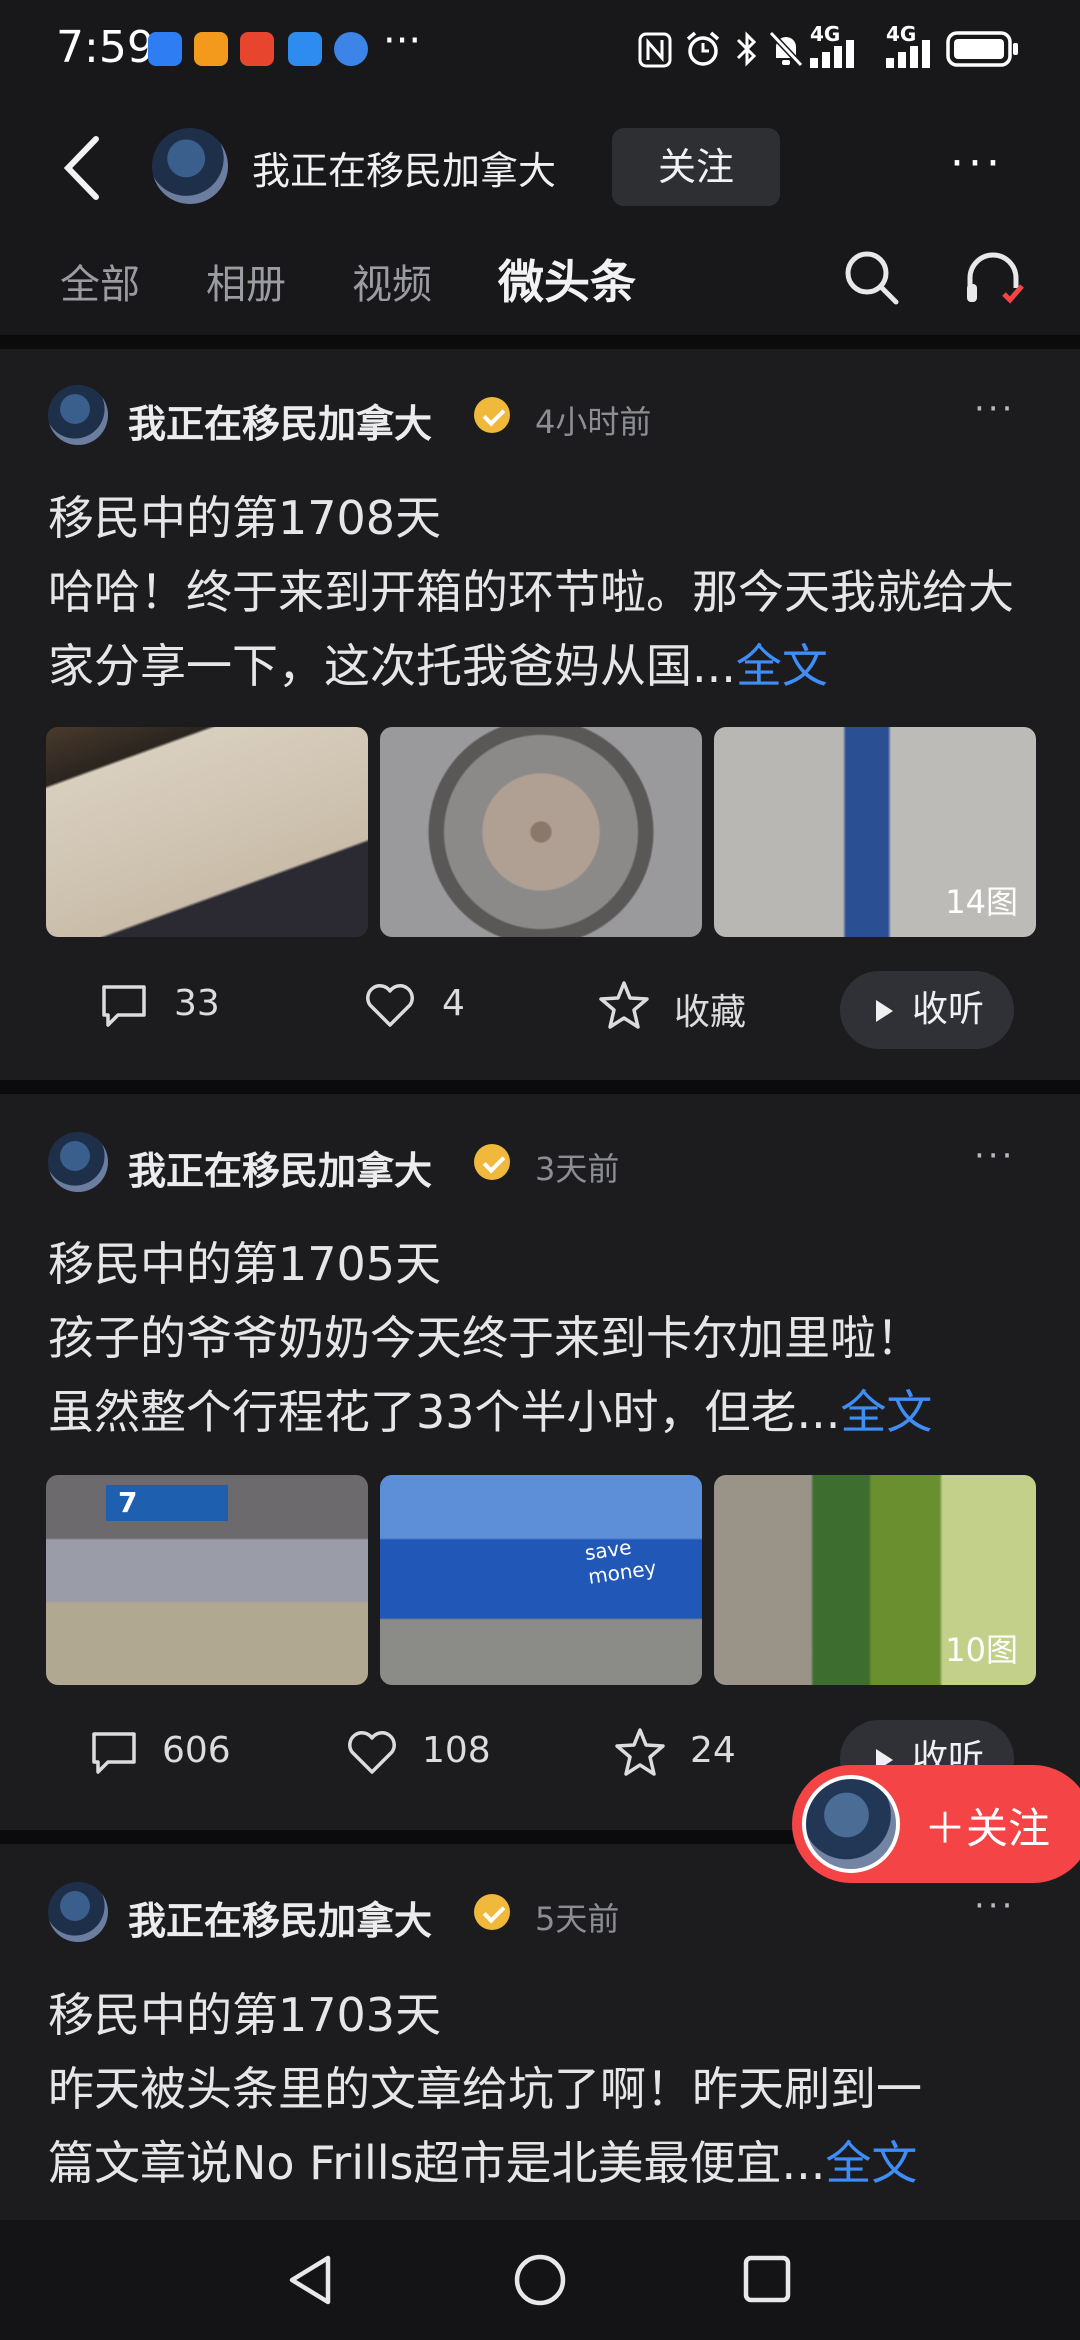 The width and height of the screenshot is (1080, 2340). I want to click on system-nav-bar, so click(540, 2280).